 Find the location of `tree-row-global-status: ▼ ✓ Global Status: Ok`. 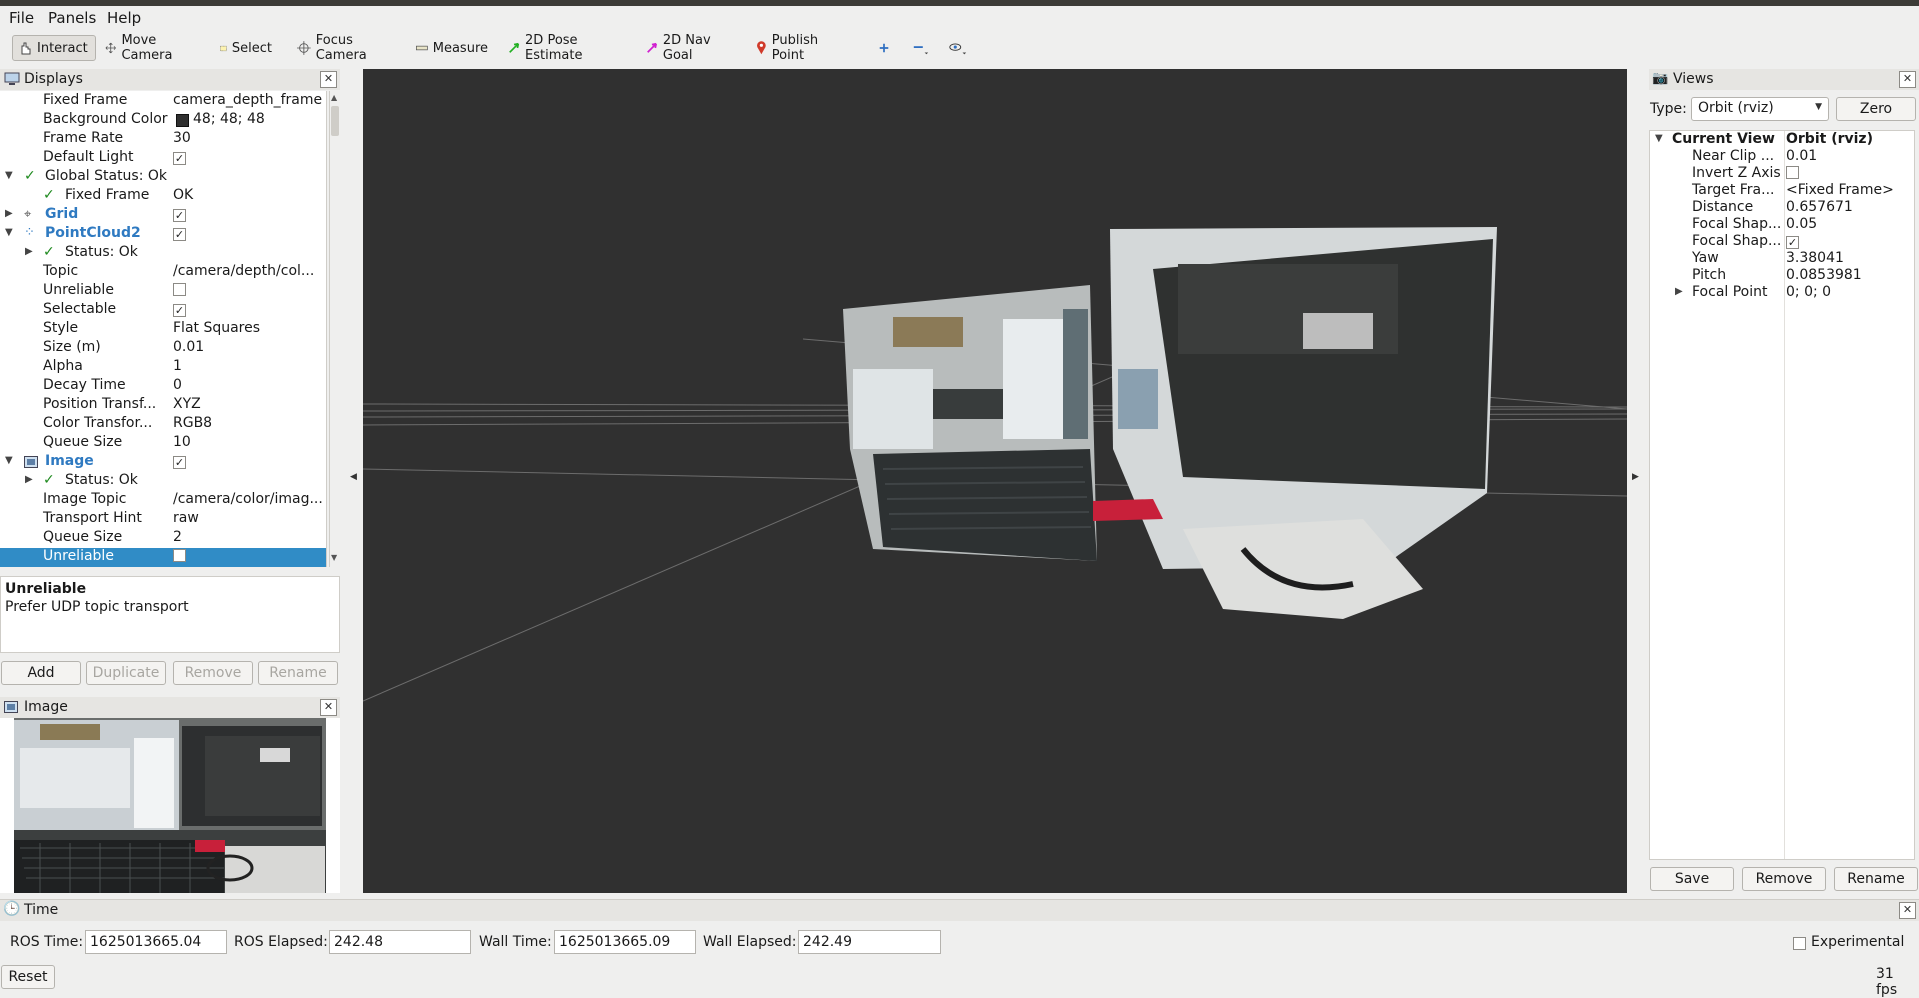

tree-row-global-status: ▼ ✓ Global Status: Ok is located at coordinates (163, 177).